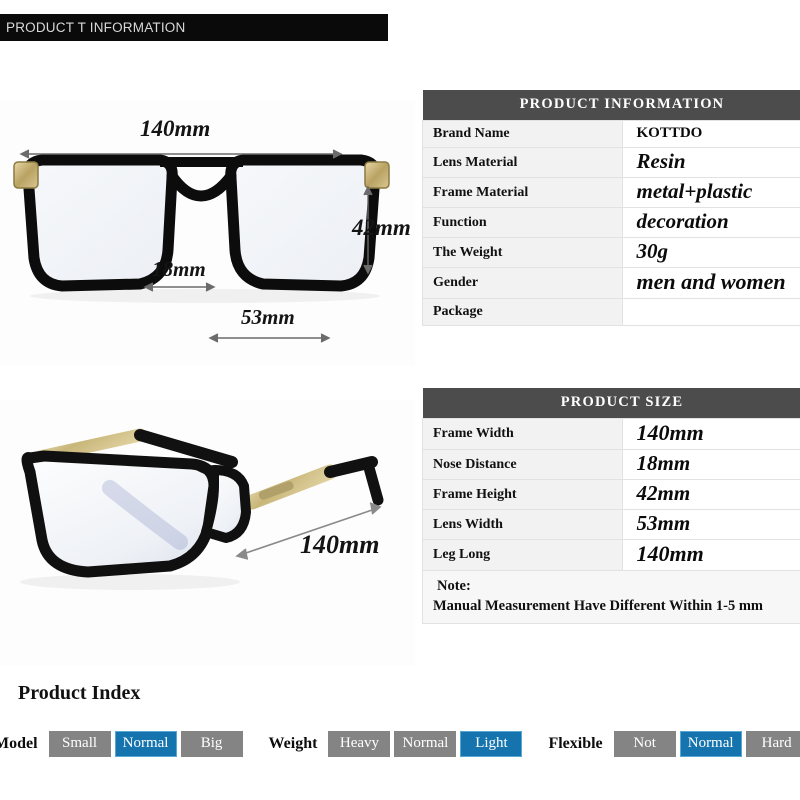 This screenshot has height=800, width=800. I want to click on row-label-package: Package, so click(522, 312).